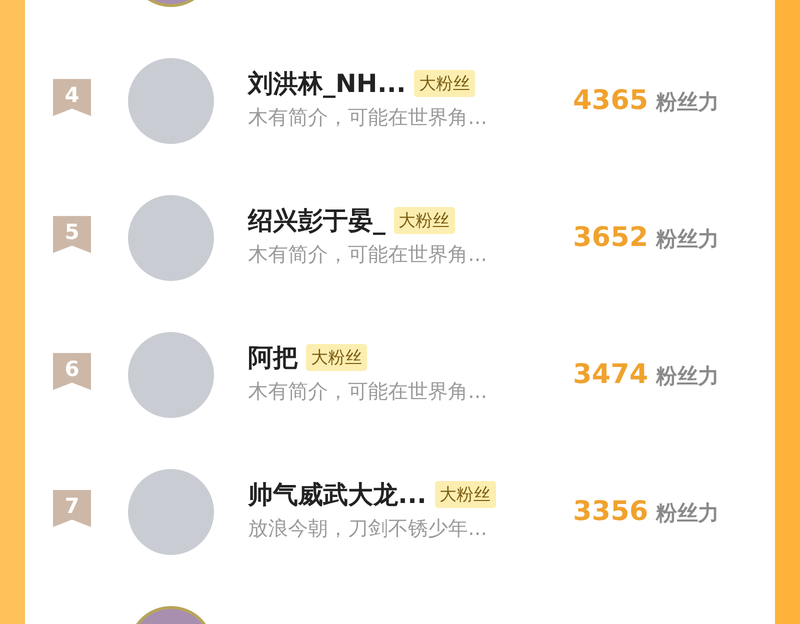 Image resolution: width=800 pixels, height=624 pixels. I want to click on user-name: 绍兴彭于晏_, so click(317, 220).